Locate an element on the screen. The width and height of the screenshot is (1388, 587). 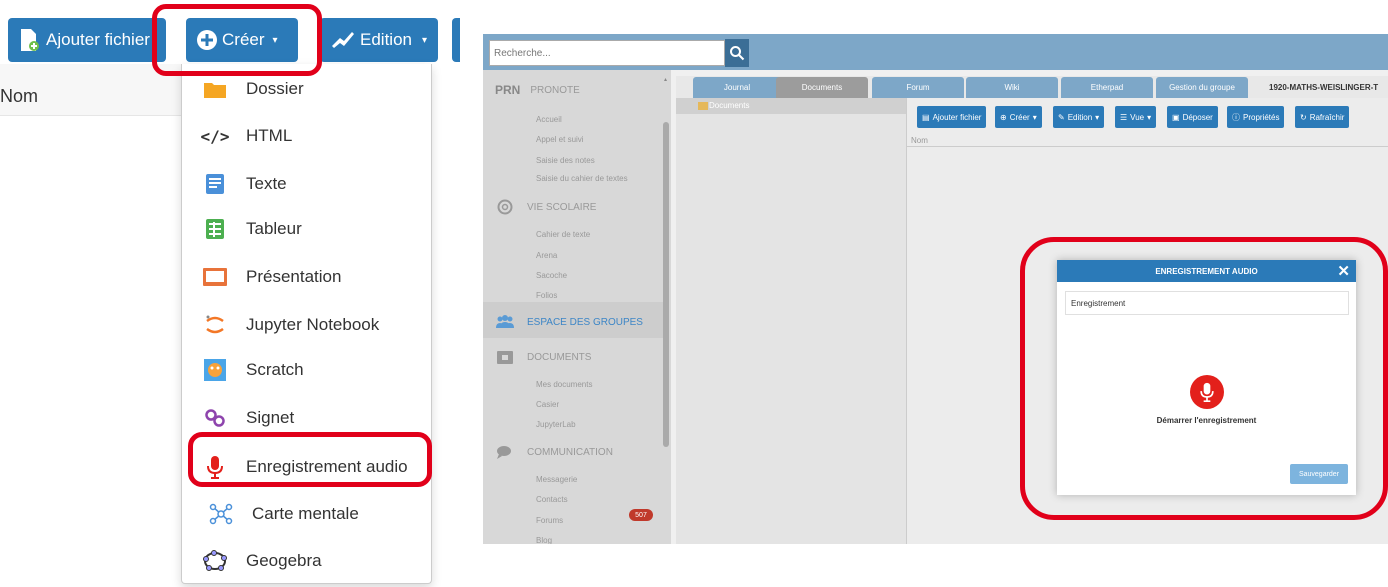
button-label: Déposer is located at coordinates (1197, 117).